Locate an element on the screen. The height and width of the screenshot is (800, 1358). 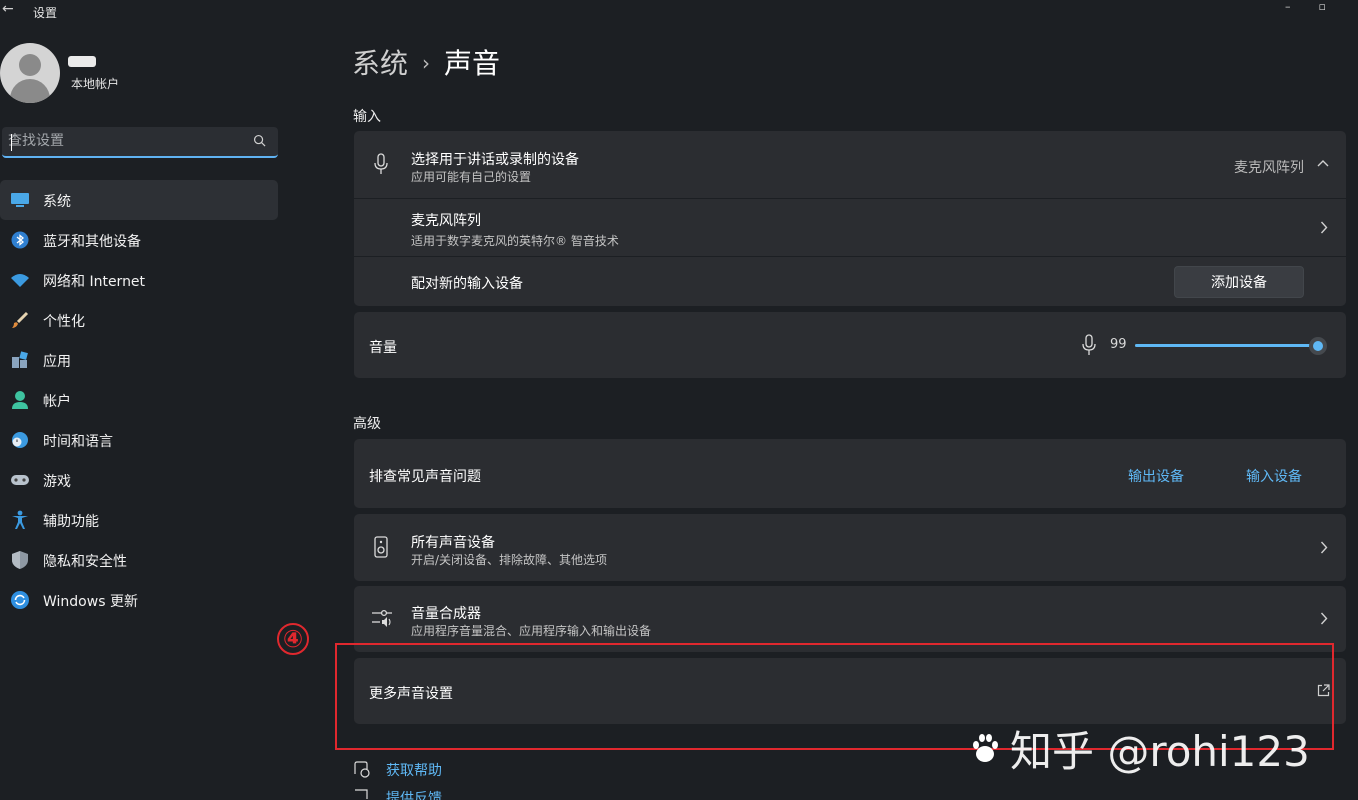
wifi-icon is located at coordinates (20, 280).